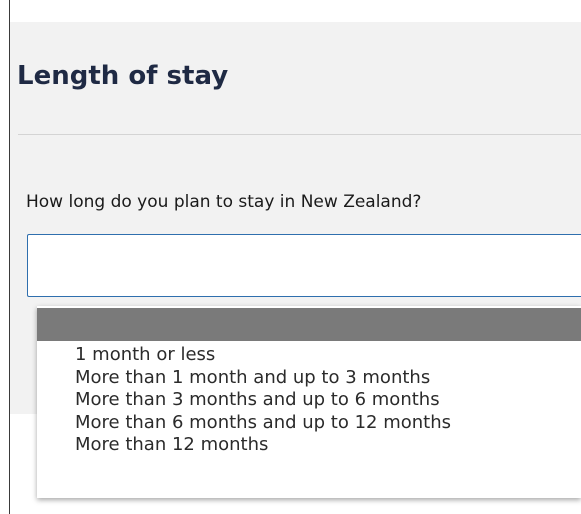 This screenshot has height=514, width=581. Describe the element at coordinates (309, 378) in the screenshot. I see `dropdown-option-1-to-3-months: More than 1 month and up to 3 months` at that location.